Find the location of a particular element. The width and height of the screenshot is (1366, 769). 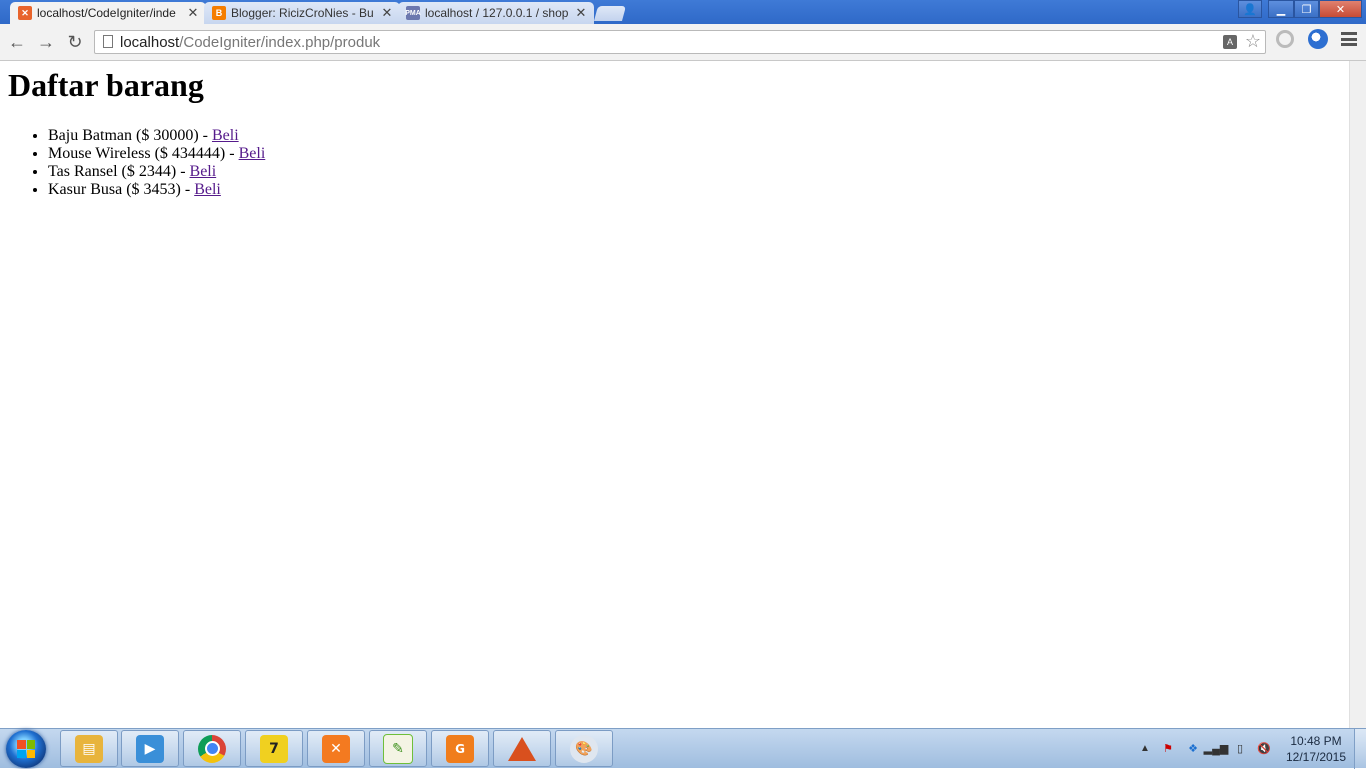

xampp-favicon-icon: ✕ is located at coordinates (25, 13).